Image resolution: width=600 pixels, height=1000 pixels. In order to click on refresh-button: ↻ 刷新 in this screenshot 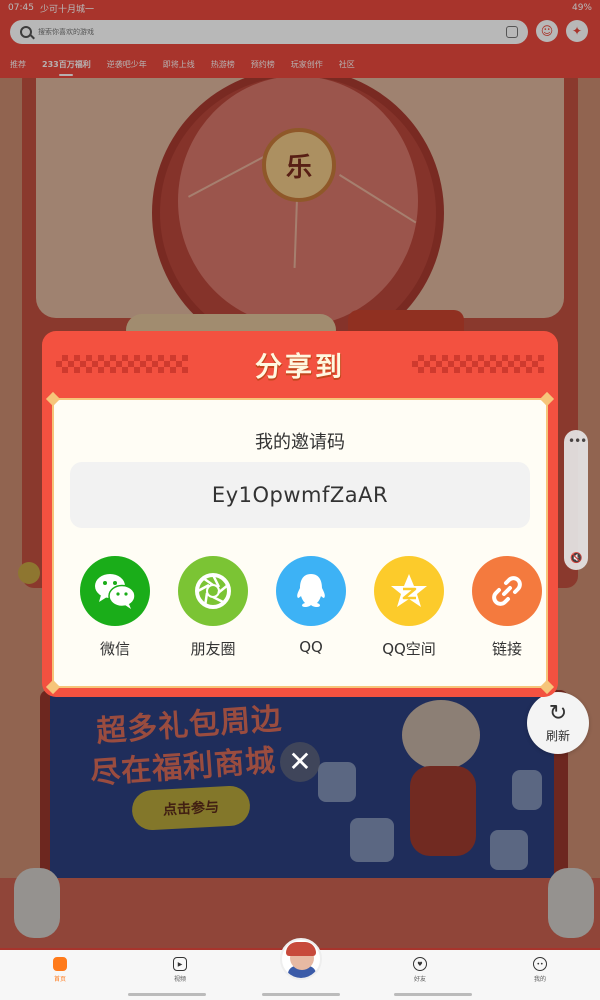, I will do `click(558, 723)`.